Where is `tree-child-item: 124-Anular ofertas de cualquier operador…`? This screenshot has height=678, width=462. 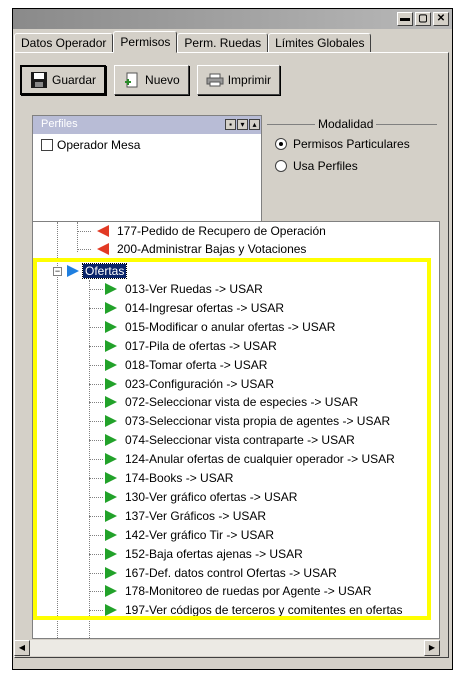 tree-child-item: 124-Anular ofertas de cualquier operador… is located at coordinates (242, 459).